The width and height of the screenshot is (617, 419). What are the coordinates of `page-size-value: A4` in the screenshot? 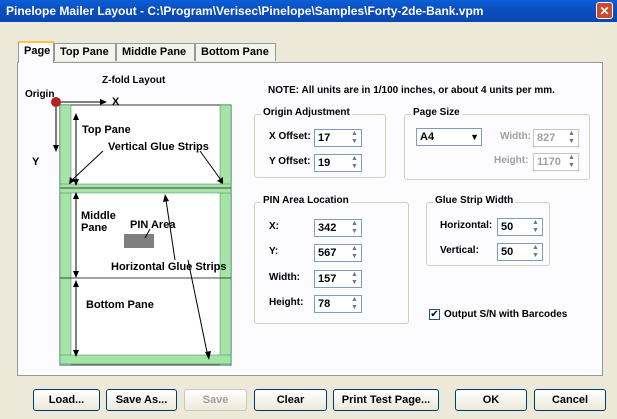 It's located at (427, 137).